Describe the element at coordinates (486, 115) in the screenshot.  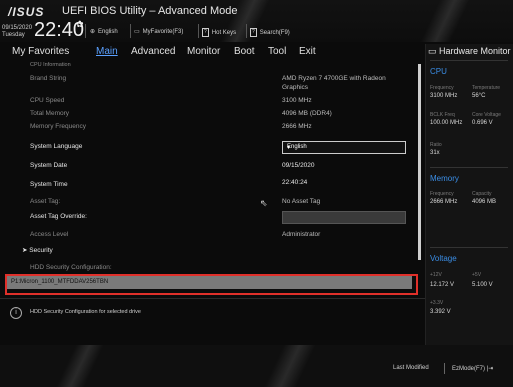
I see `core-voltage-label: Core Voltage` at that location.